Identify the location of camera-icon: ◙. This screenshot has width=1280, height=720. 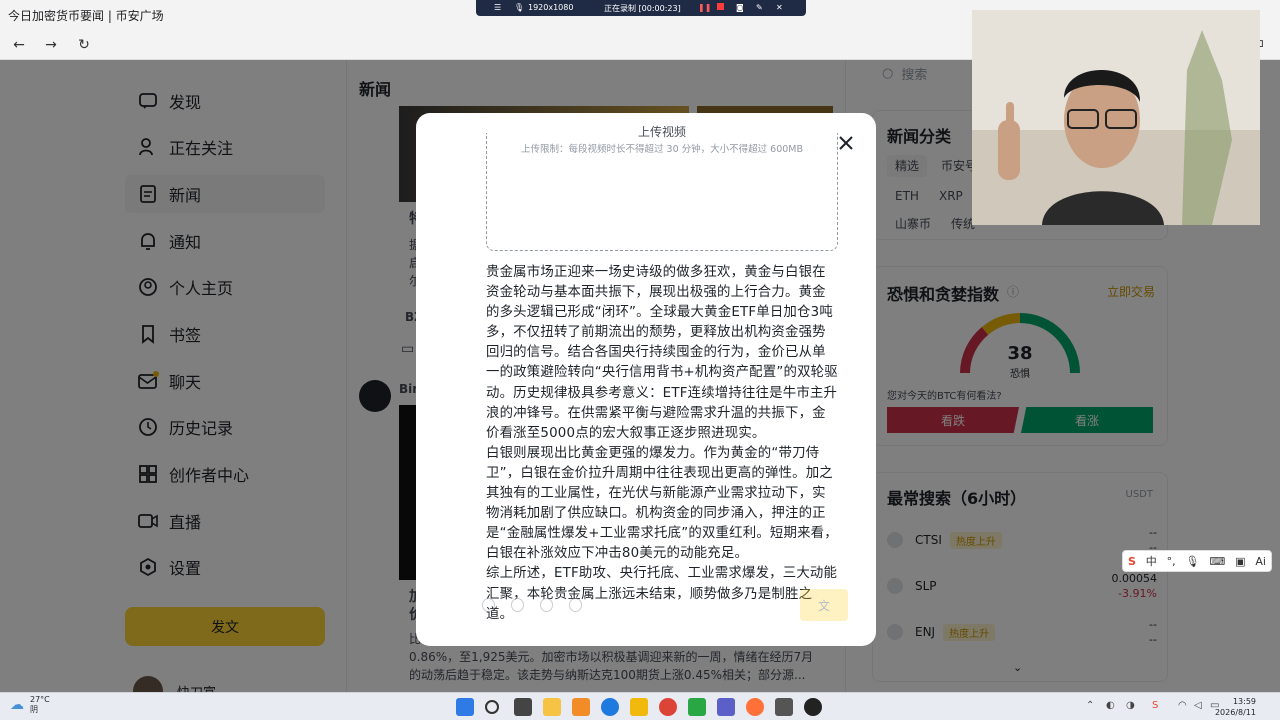
(740, 7).